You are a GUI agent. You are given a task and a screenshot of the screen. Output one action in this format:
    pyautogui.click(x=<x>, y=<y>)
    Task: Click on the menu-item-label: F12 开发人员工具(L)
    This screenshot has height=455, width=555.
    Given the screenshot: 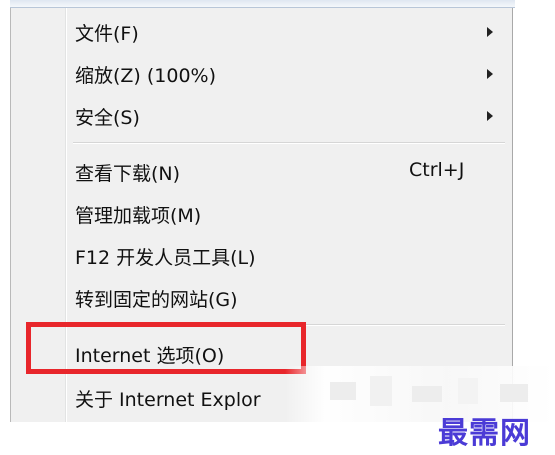 What is the action you would take?
    pyautogui.click(x=165, y=258)
    